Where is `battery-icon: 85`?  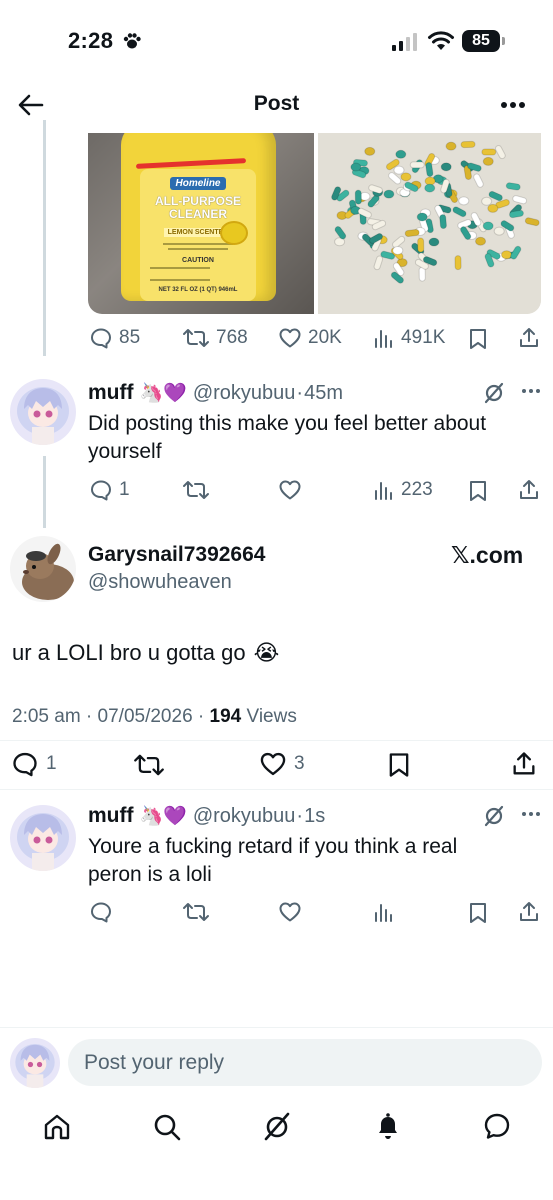 battery-icon: 85 is located at coordinates (483, 41).